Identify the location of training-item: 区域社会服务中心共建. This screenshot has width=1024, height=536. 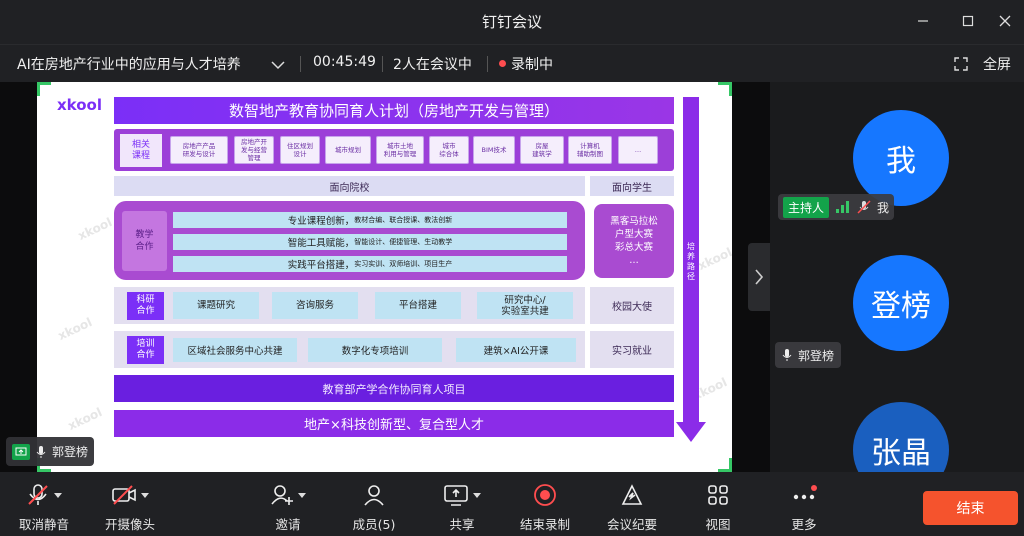
(235, 350).